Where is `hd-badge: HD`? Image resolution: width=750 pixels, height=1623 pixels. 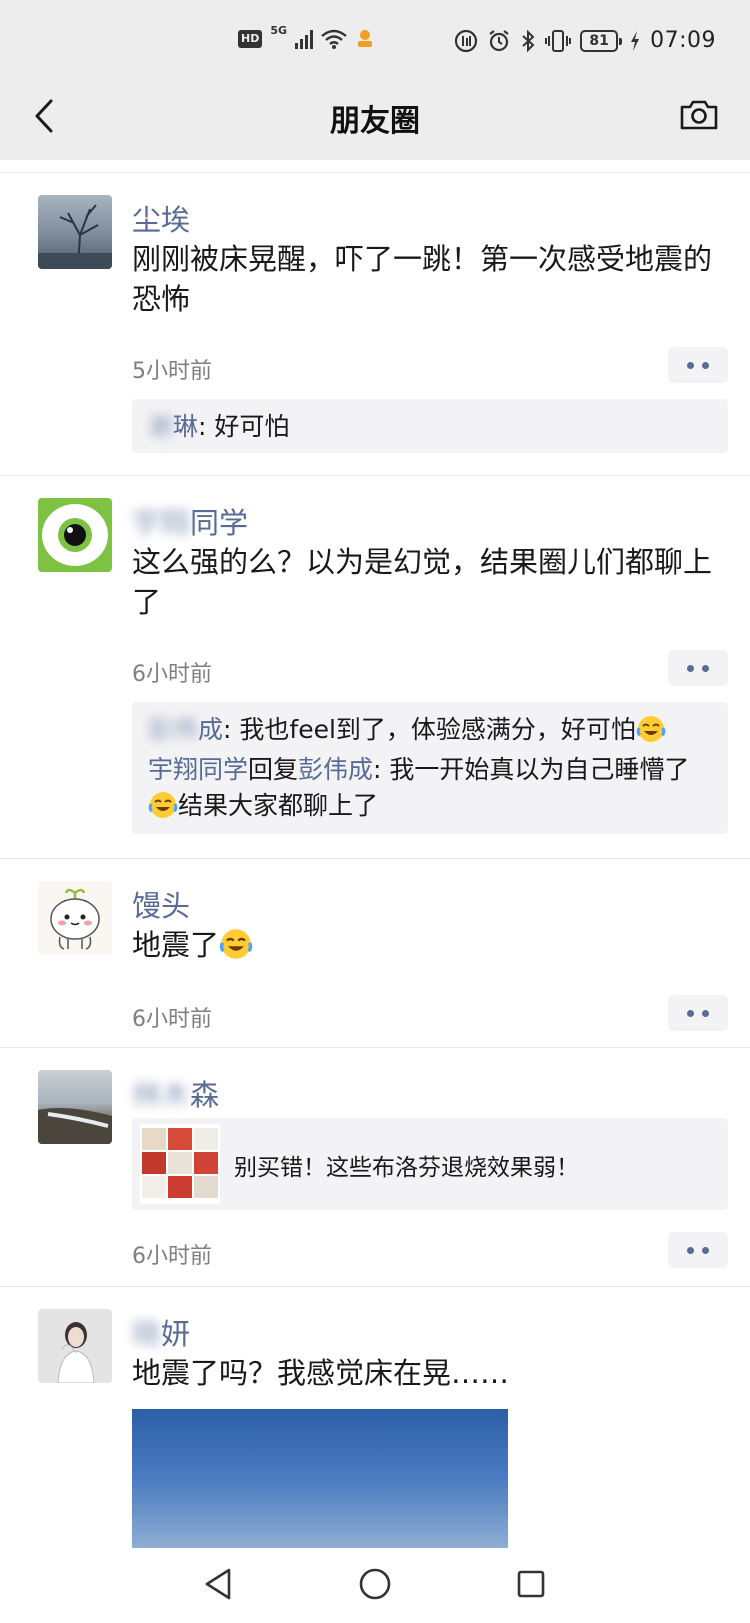 hd-badge: HD is located at coordinates (250, 39).